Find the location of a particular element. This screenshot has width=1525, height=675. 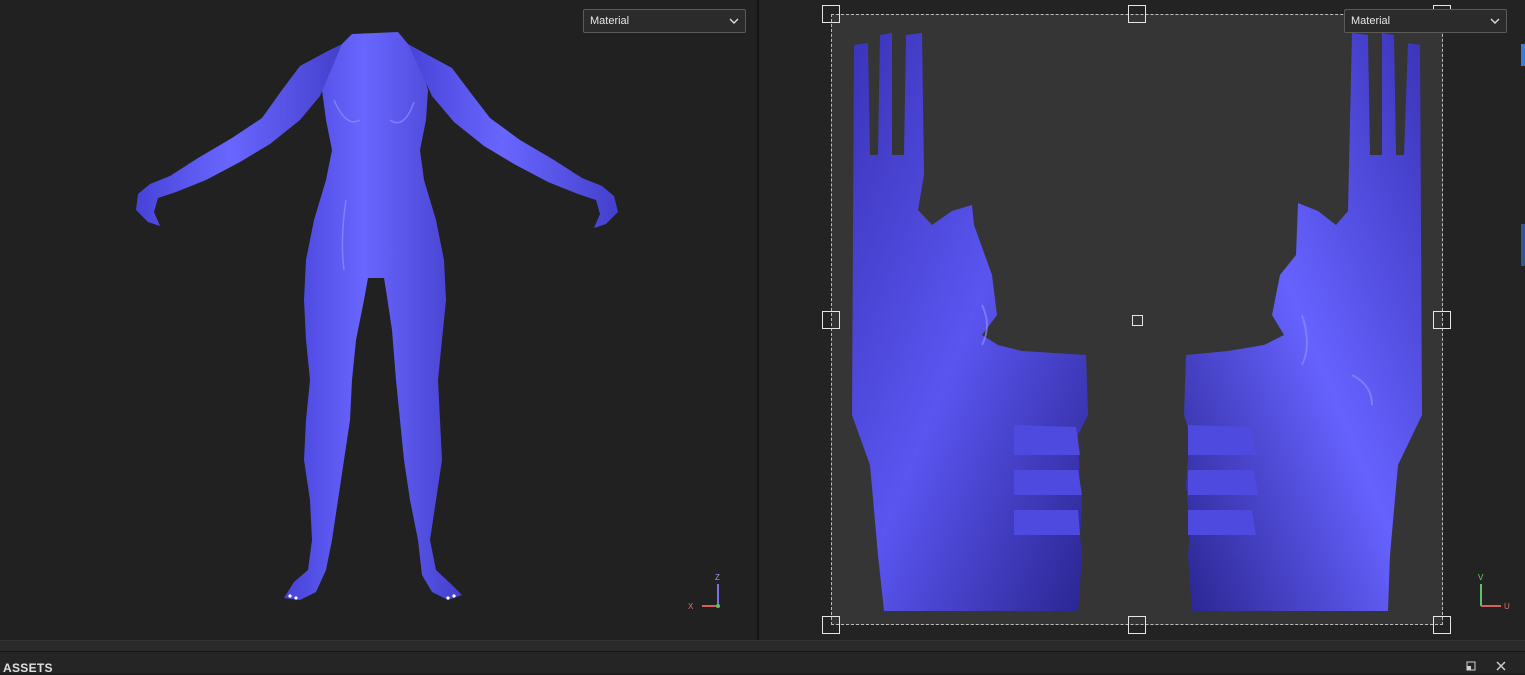

maximize-icon is located at coordinates (1471, 666).